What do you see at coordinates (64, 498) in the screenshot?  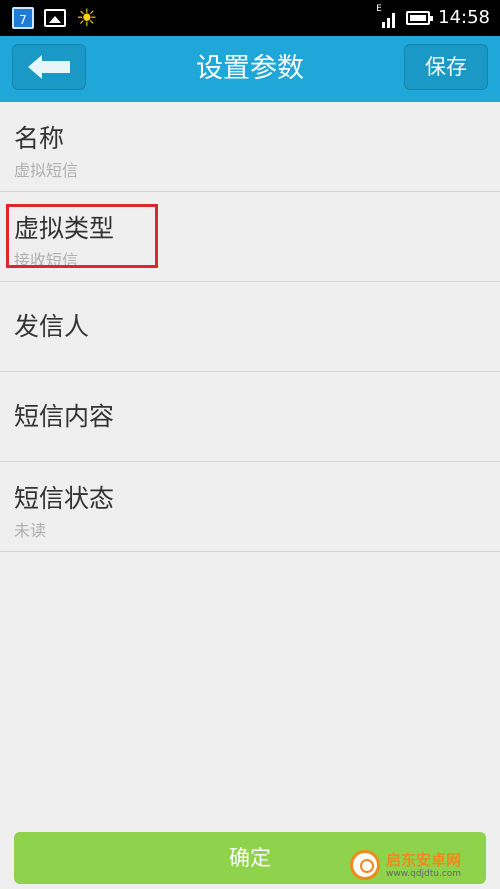 I see `list-item-label: 短信状态` at bounding box center [64, 498].